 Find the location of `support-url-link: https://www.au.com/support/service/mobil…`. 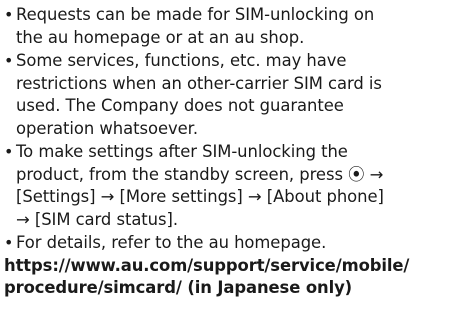

support-url-link: https://www.au.com/support/service/mobil… is located at coordinates (234, 277).